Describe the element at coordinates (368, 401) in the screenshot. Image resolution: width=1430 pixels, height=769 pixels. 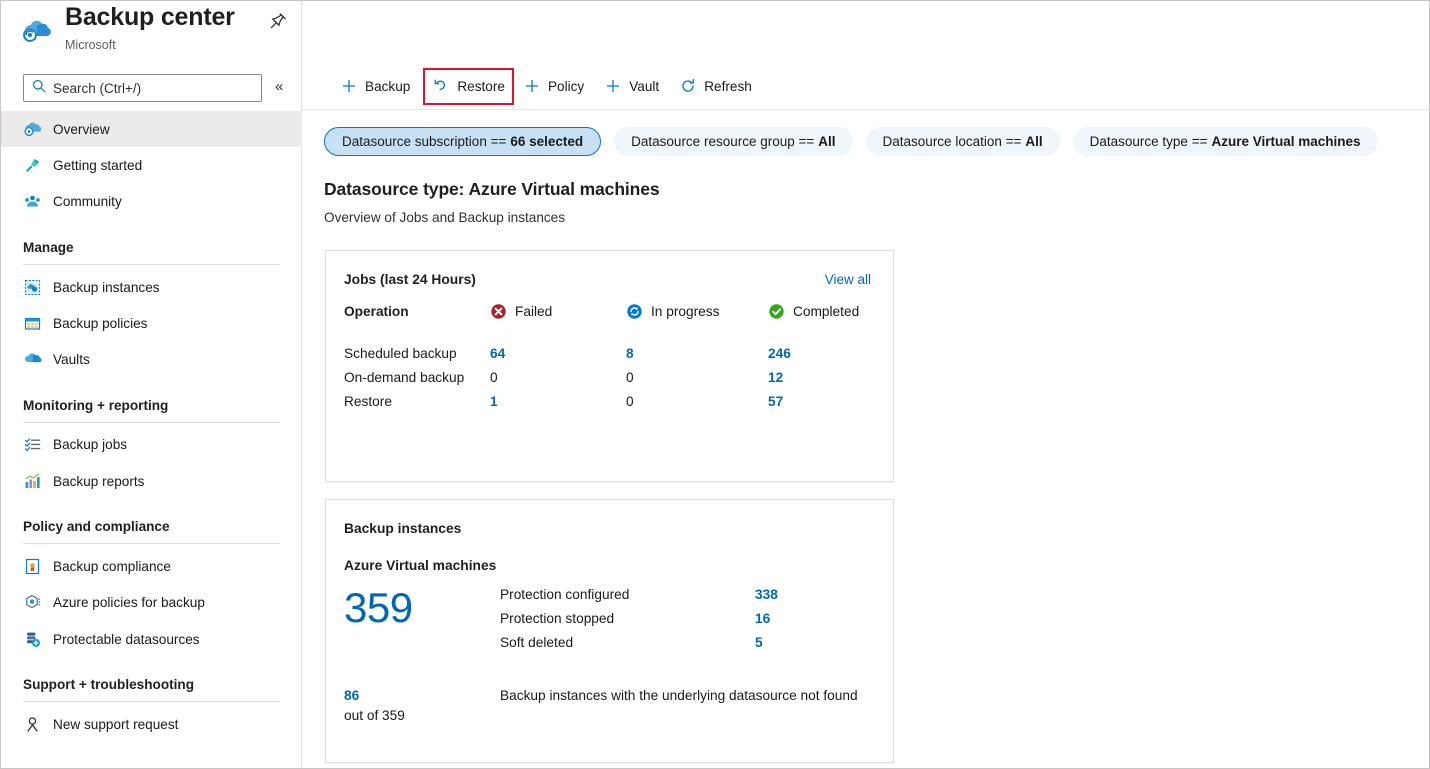
I see `cell-operation: Restore` at that location.